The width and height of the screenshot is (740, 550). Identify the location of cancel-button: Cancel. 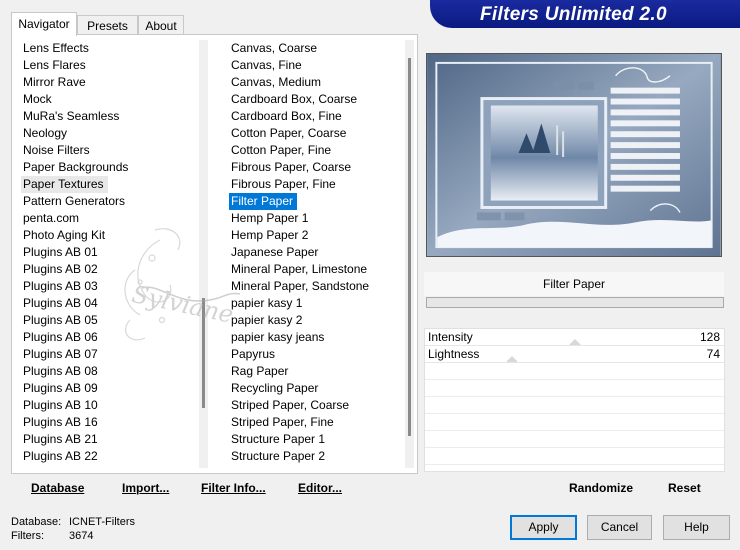
(619, 527).